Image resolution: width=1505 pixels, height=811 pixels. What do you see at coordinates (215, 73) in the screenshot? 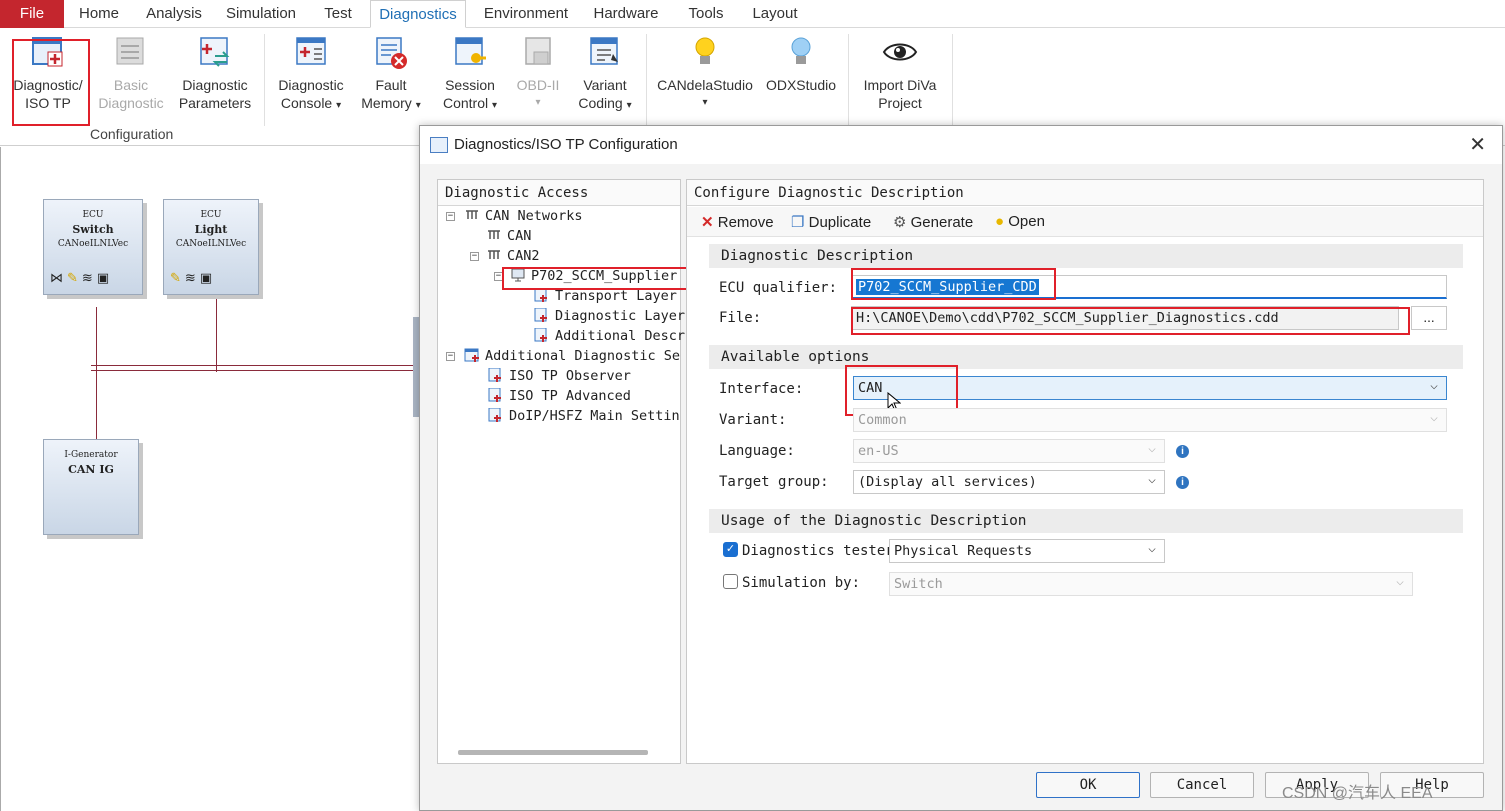
I see `diagnostic-parameters-button: Diagnostic Parameters` at bounding box center [215, 73].